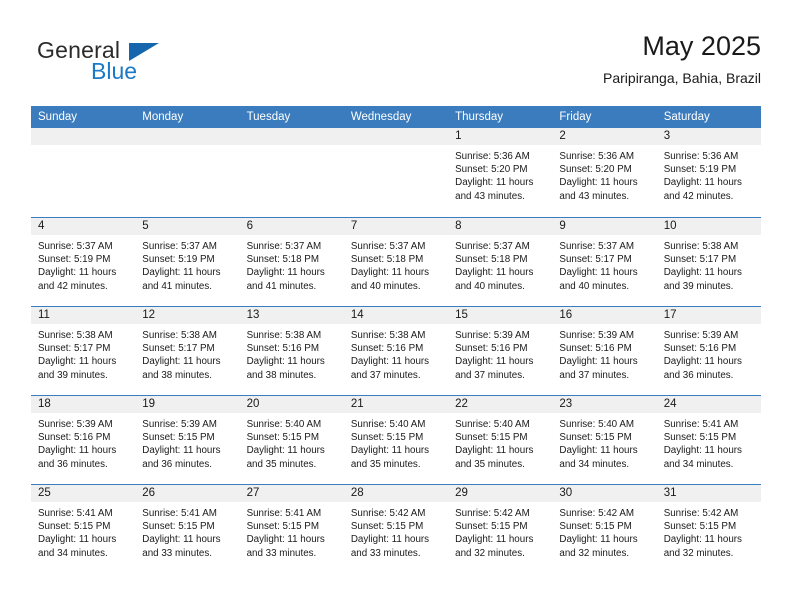 The width and height of the screenshot is (792, 612). Describe the element at coordinates (381, 117) in the screenshot. I see `weekday-wednesday: Wednesday` at that location.